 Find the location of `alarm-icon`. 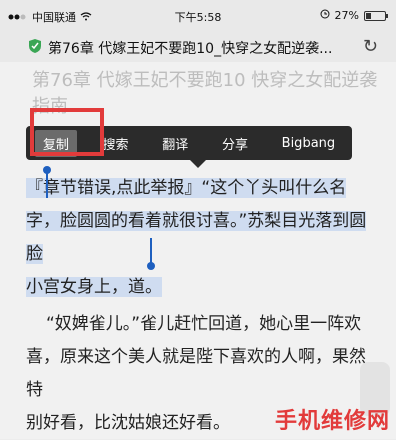

alarm-icon is located at coordinates (325, 15).